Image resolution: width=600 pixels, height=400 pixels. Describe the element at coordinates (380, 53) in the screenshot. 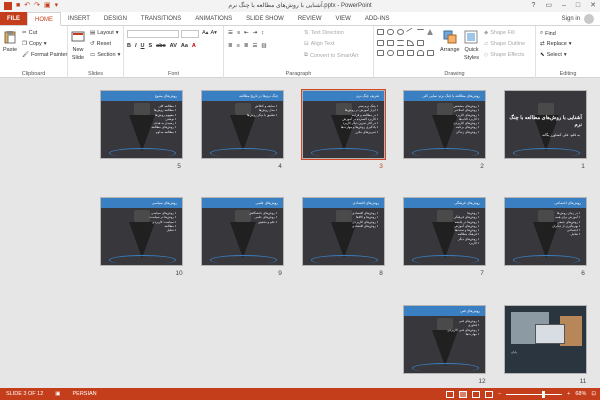

I see `shape-hex-icon` at that location.